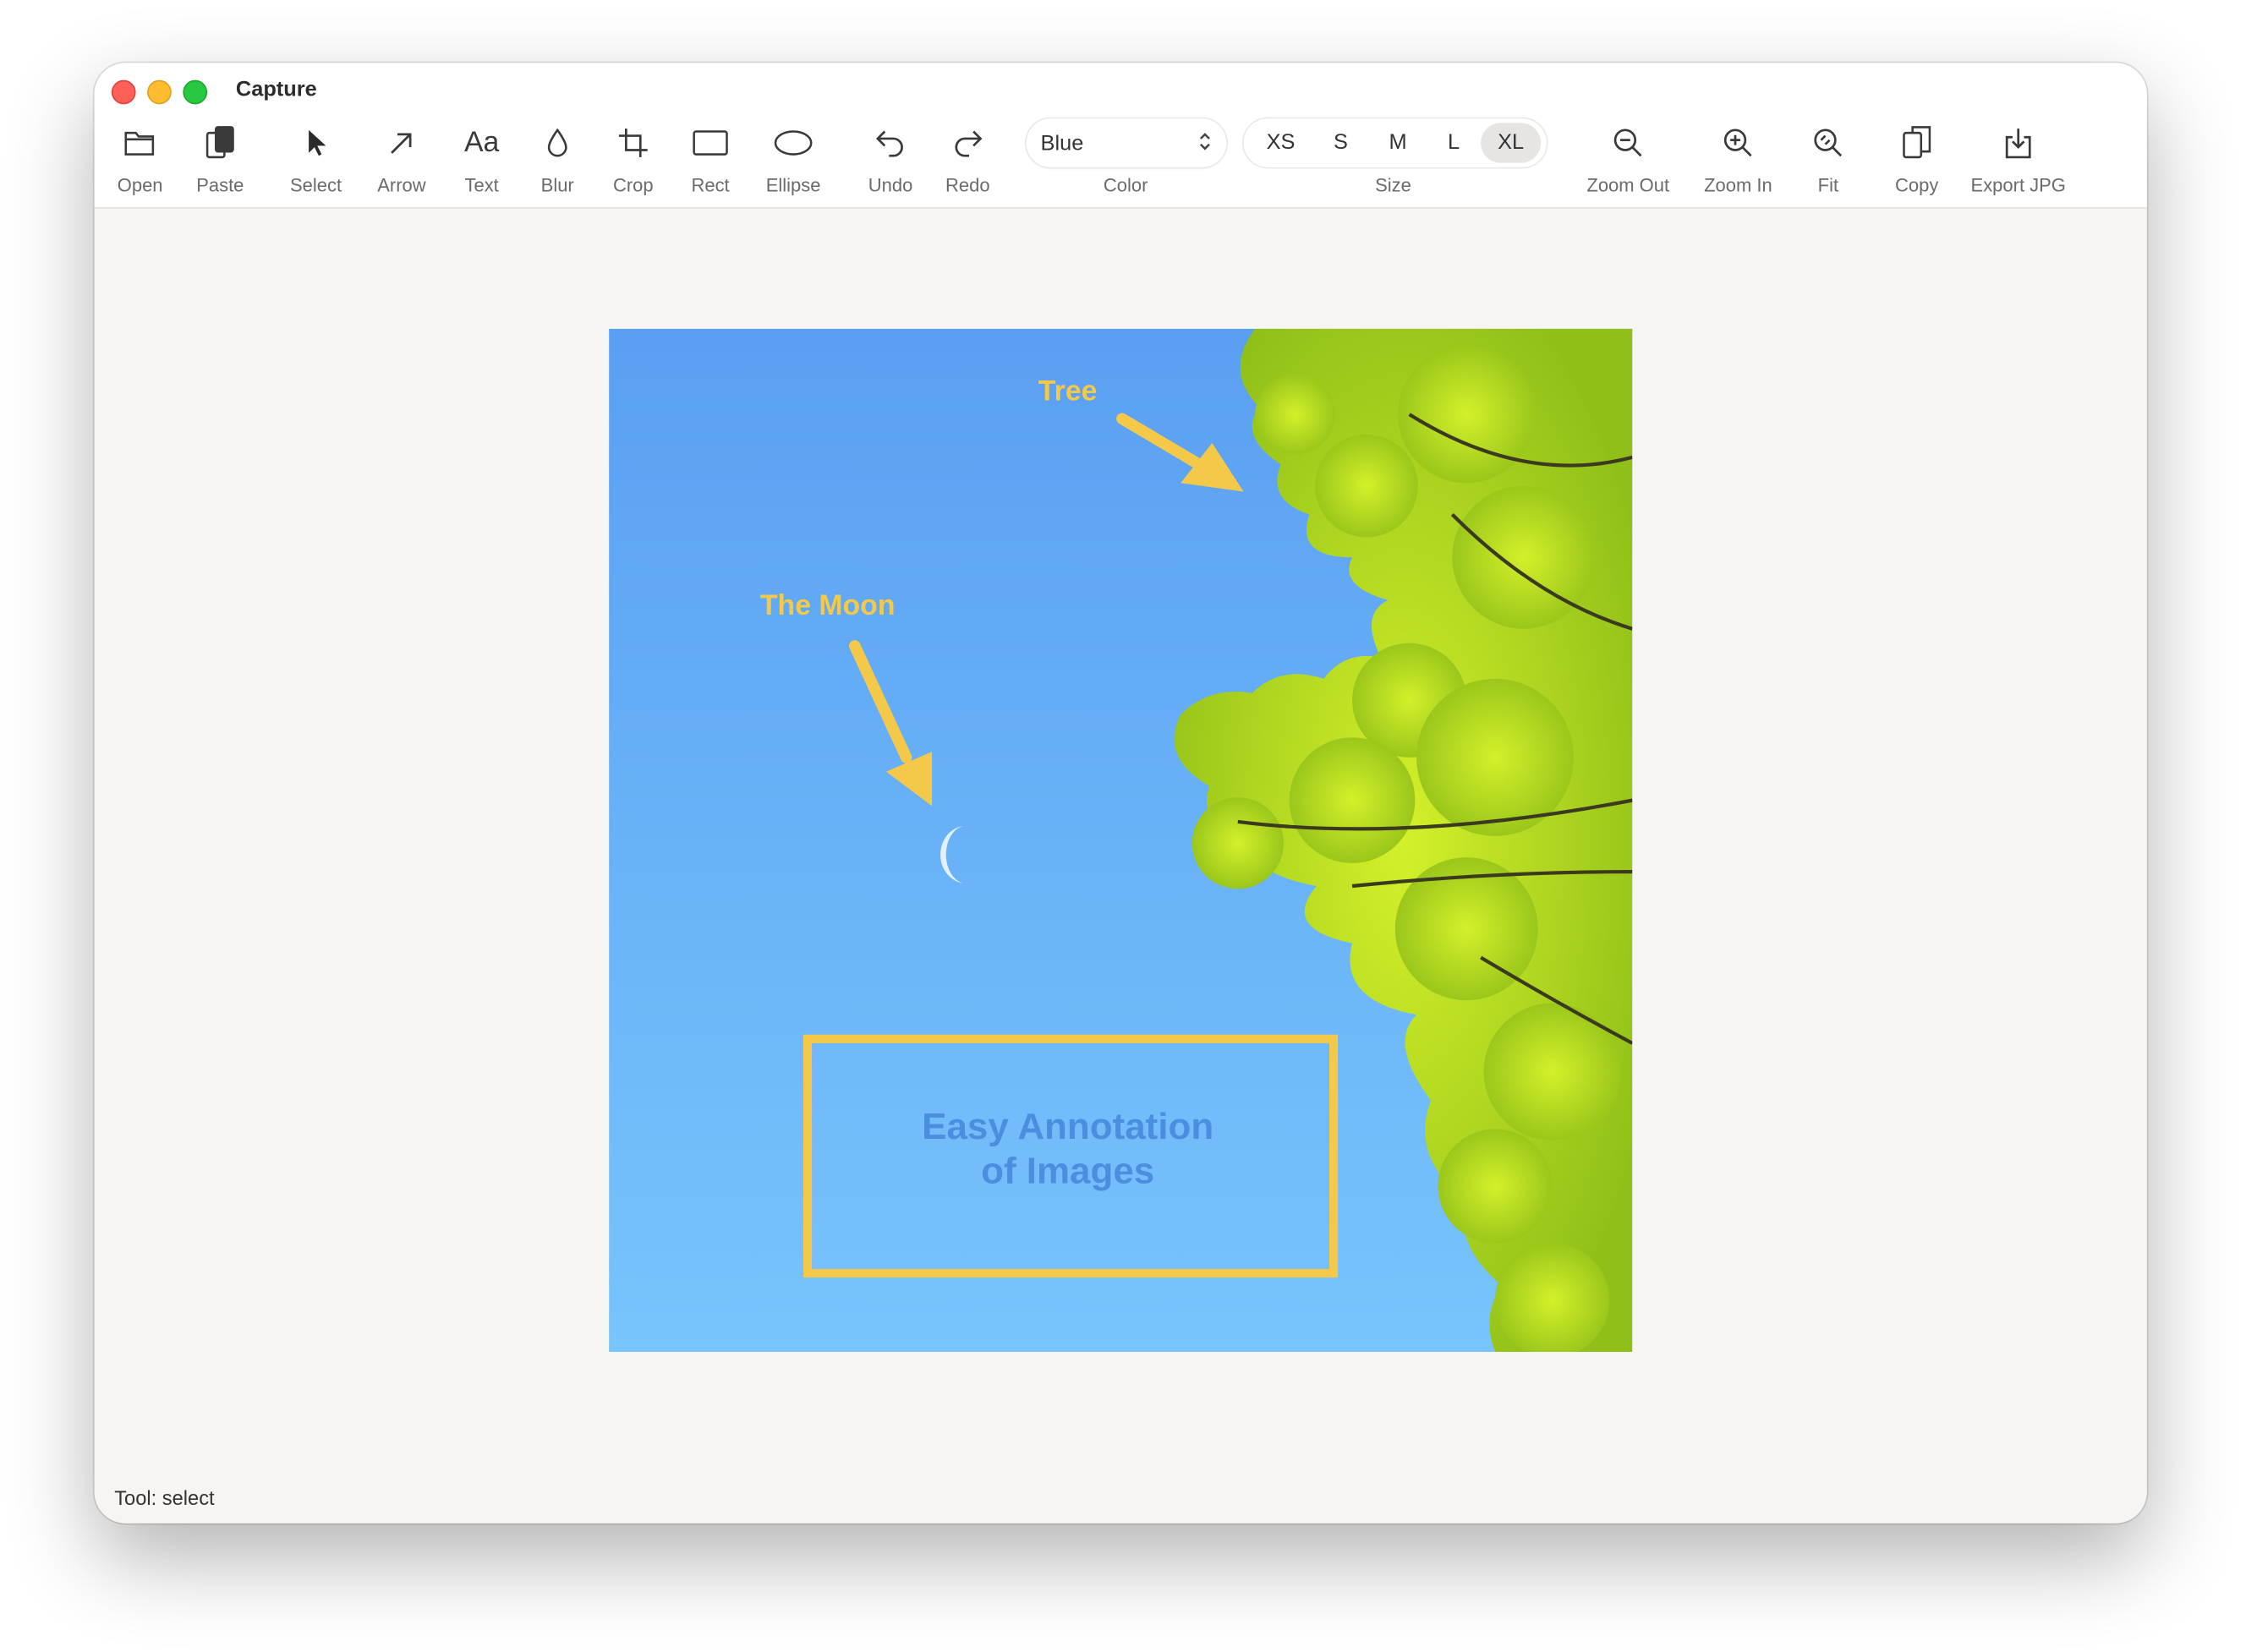 The image size is (2246, 1652). What do you see at coordinates (1393, 185) in the screenshot?
I see `size-label: Size` at bounding box center [1393, 185].